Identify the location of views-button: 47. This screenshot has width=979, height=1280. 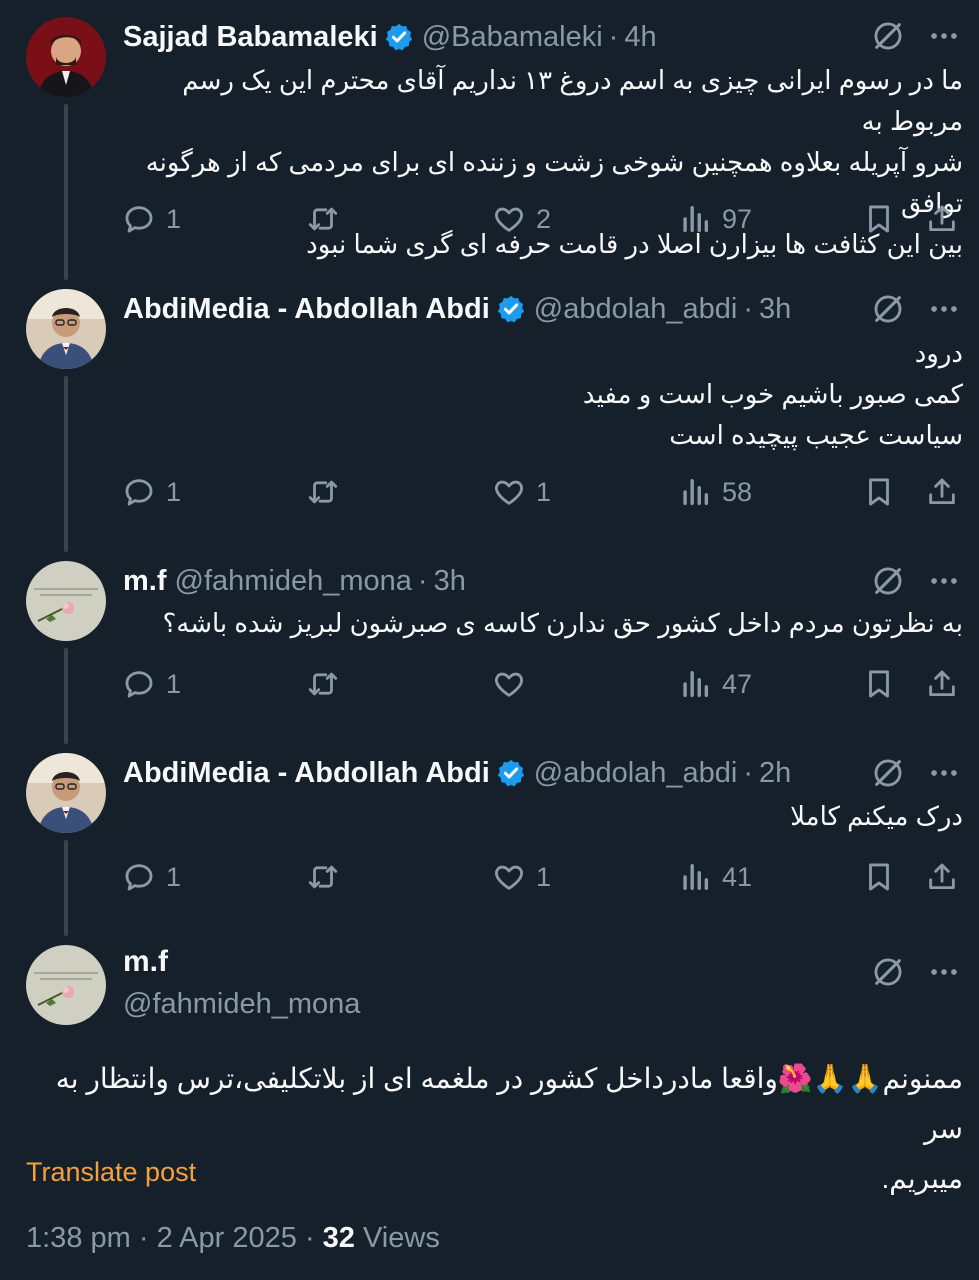
(715, 684).